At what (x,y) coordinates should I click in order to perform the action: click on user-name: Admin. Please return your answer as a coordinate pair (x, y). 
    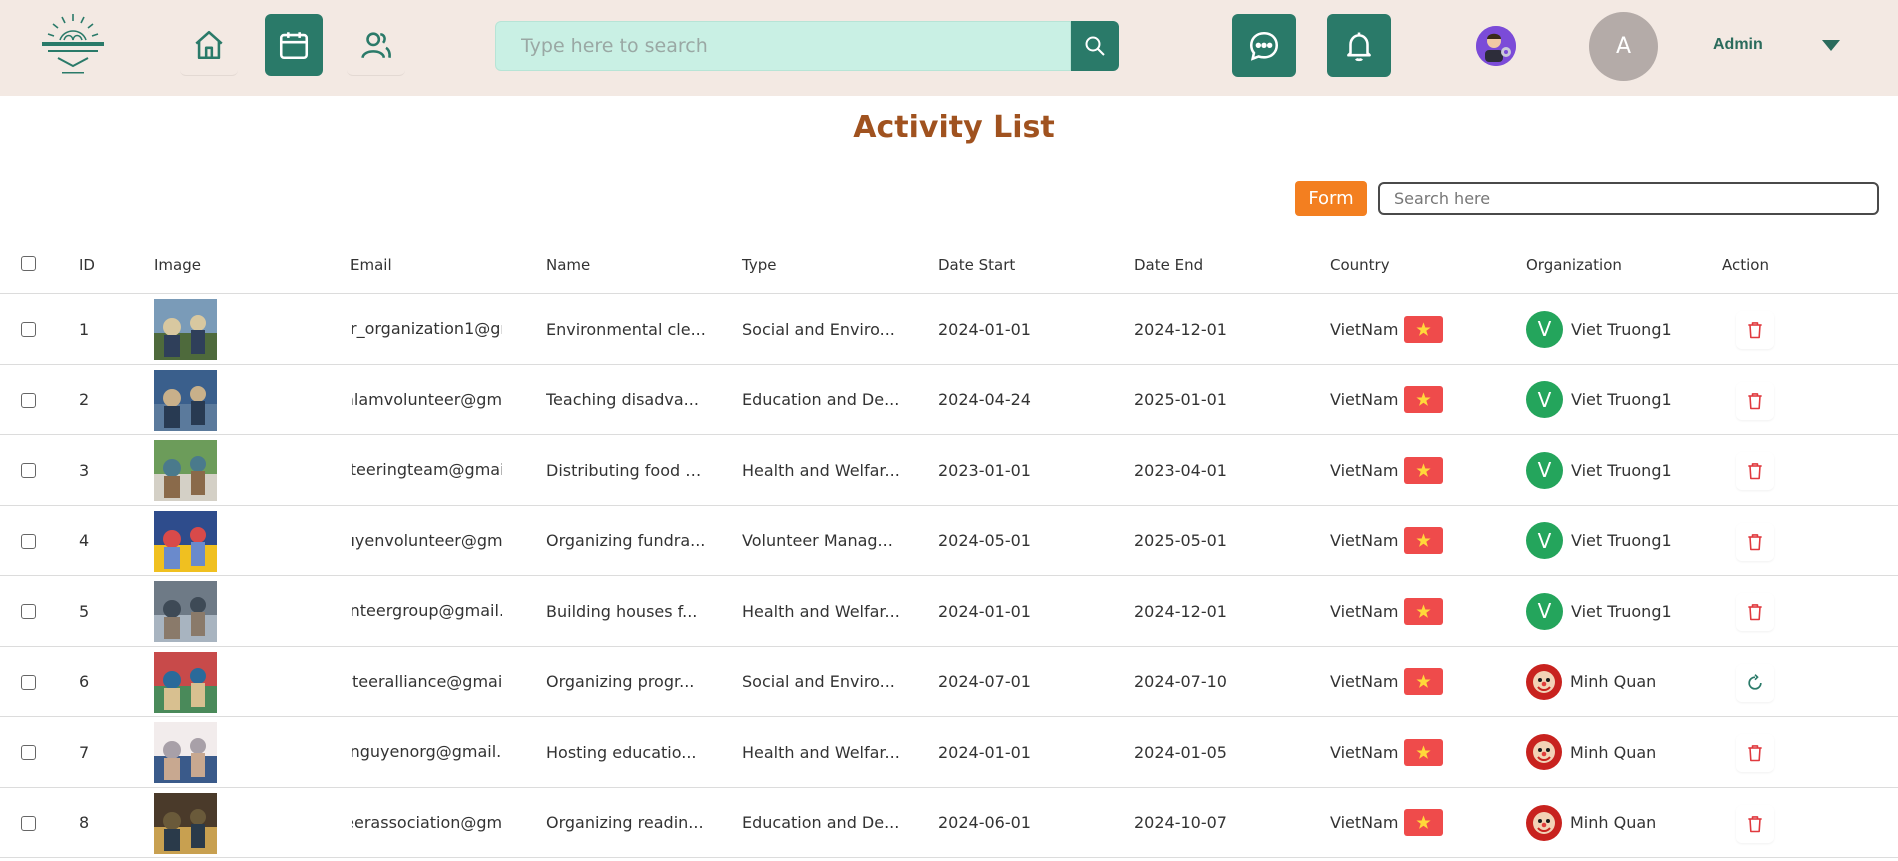
    Looking at the image, I should click on (1738, 45).